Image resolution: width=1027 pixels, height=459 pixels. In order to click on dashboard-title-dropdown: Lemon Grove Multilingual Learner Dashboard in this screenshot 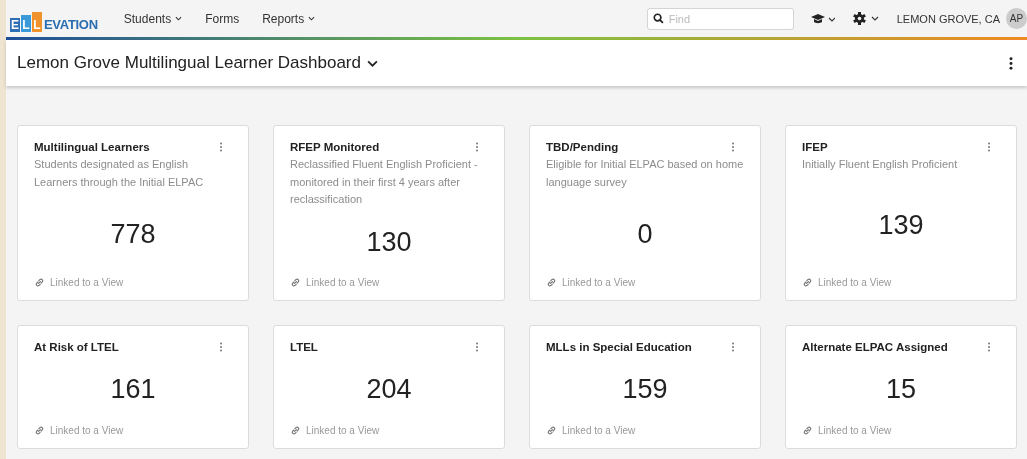, I will do `click(197, 63)`.